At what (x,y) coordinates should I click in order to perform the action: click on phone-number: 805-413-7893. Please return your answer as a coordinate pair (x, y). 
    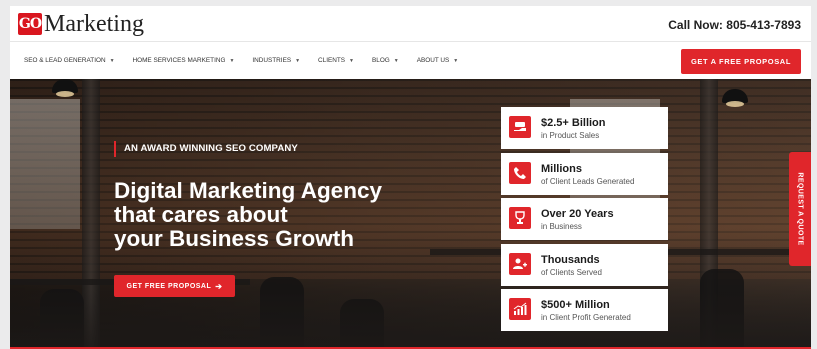
    Looking at the image, I should click on (763, 25).